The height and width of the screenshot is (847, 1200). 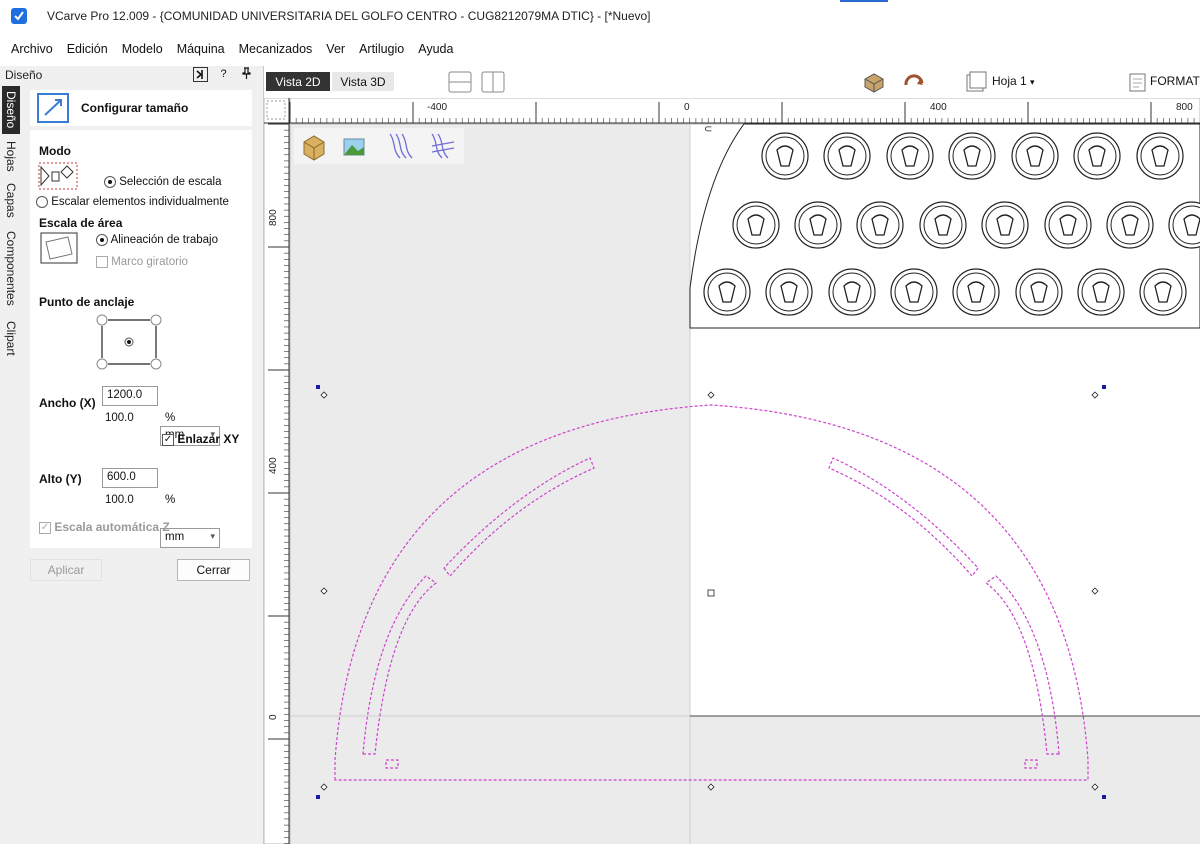 What do you see at coordinates (55, 151) in the screenshot?
I see `modo-label: Modo` at bounding box center [55, 151].